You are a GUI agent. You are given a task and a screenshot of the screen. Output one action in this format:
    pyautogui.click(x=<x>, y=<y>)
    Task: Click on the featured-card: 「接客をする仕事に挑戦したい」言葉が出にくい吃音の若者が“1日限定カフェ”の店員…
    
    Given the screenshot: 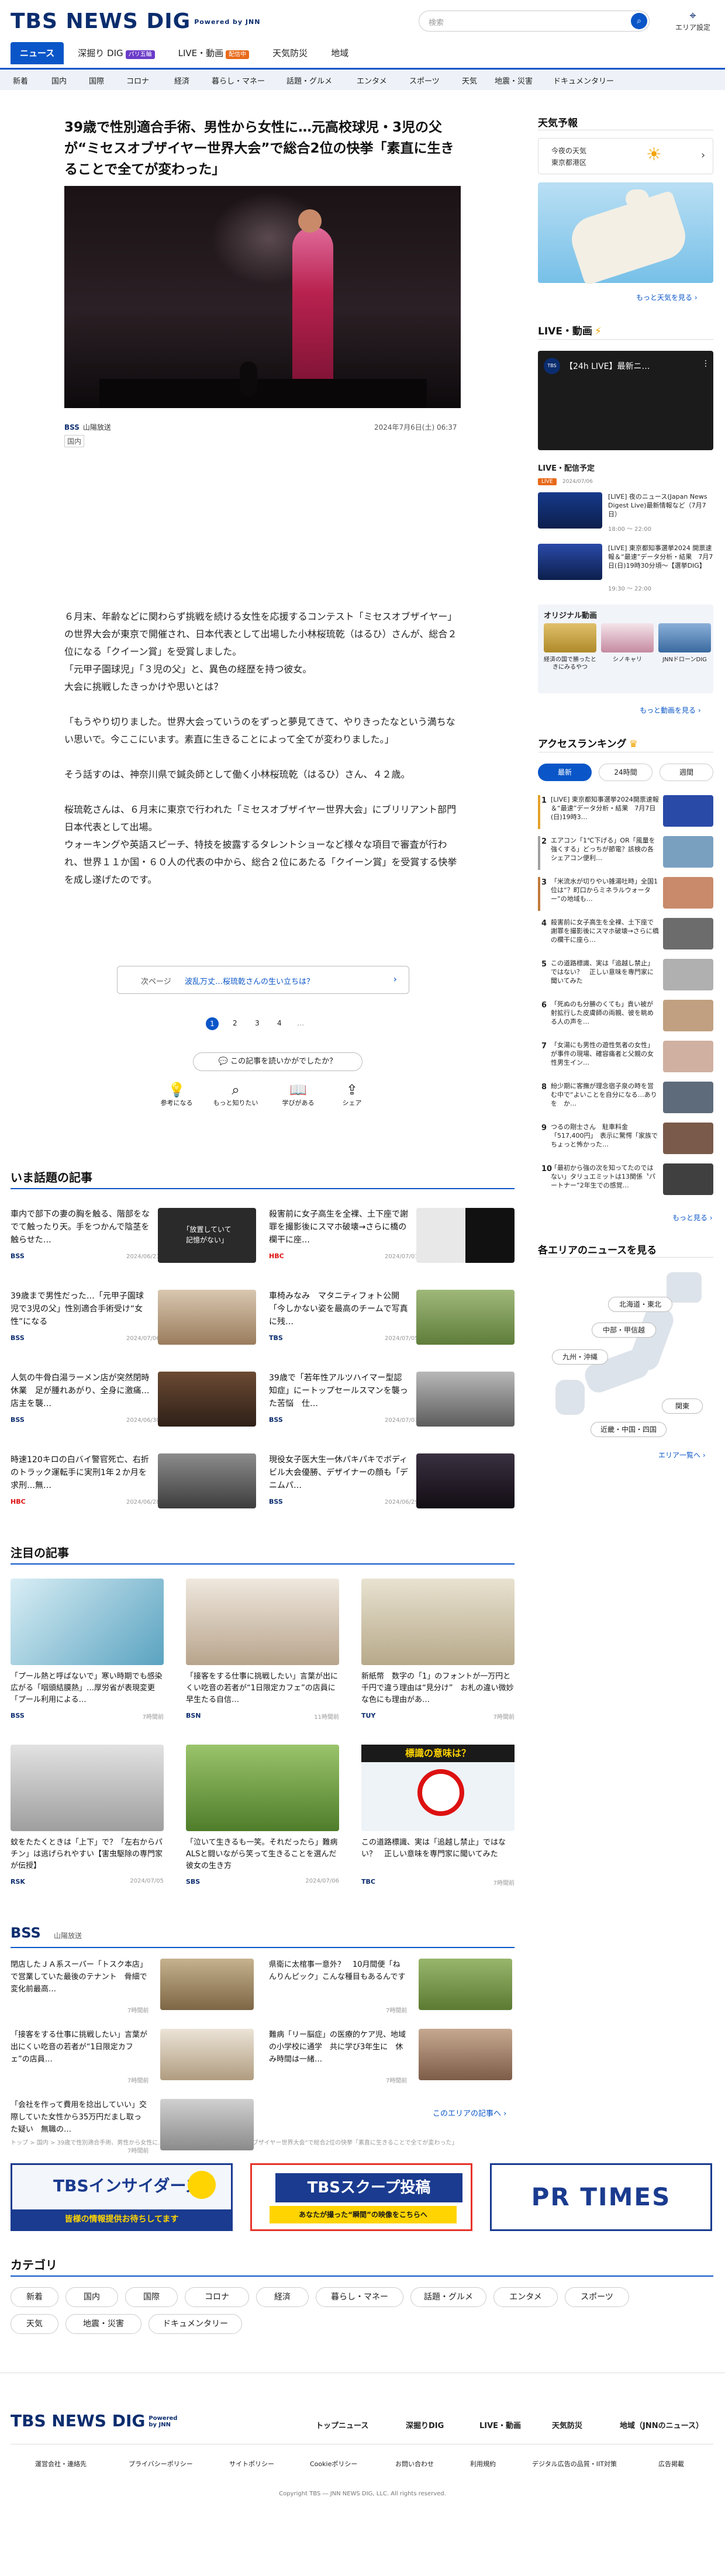 What is the action you would take?
    pyautogui.click(x=265, y=1650)
    